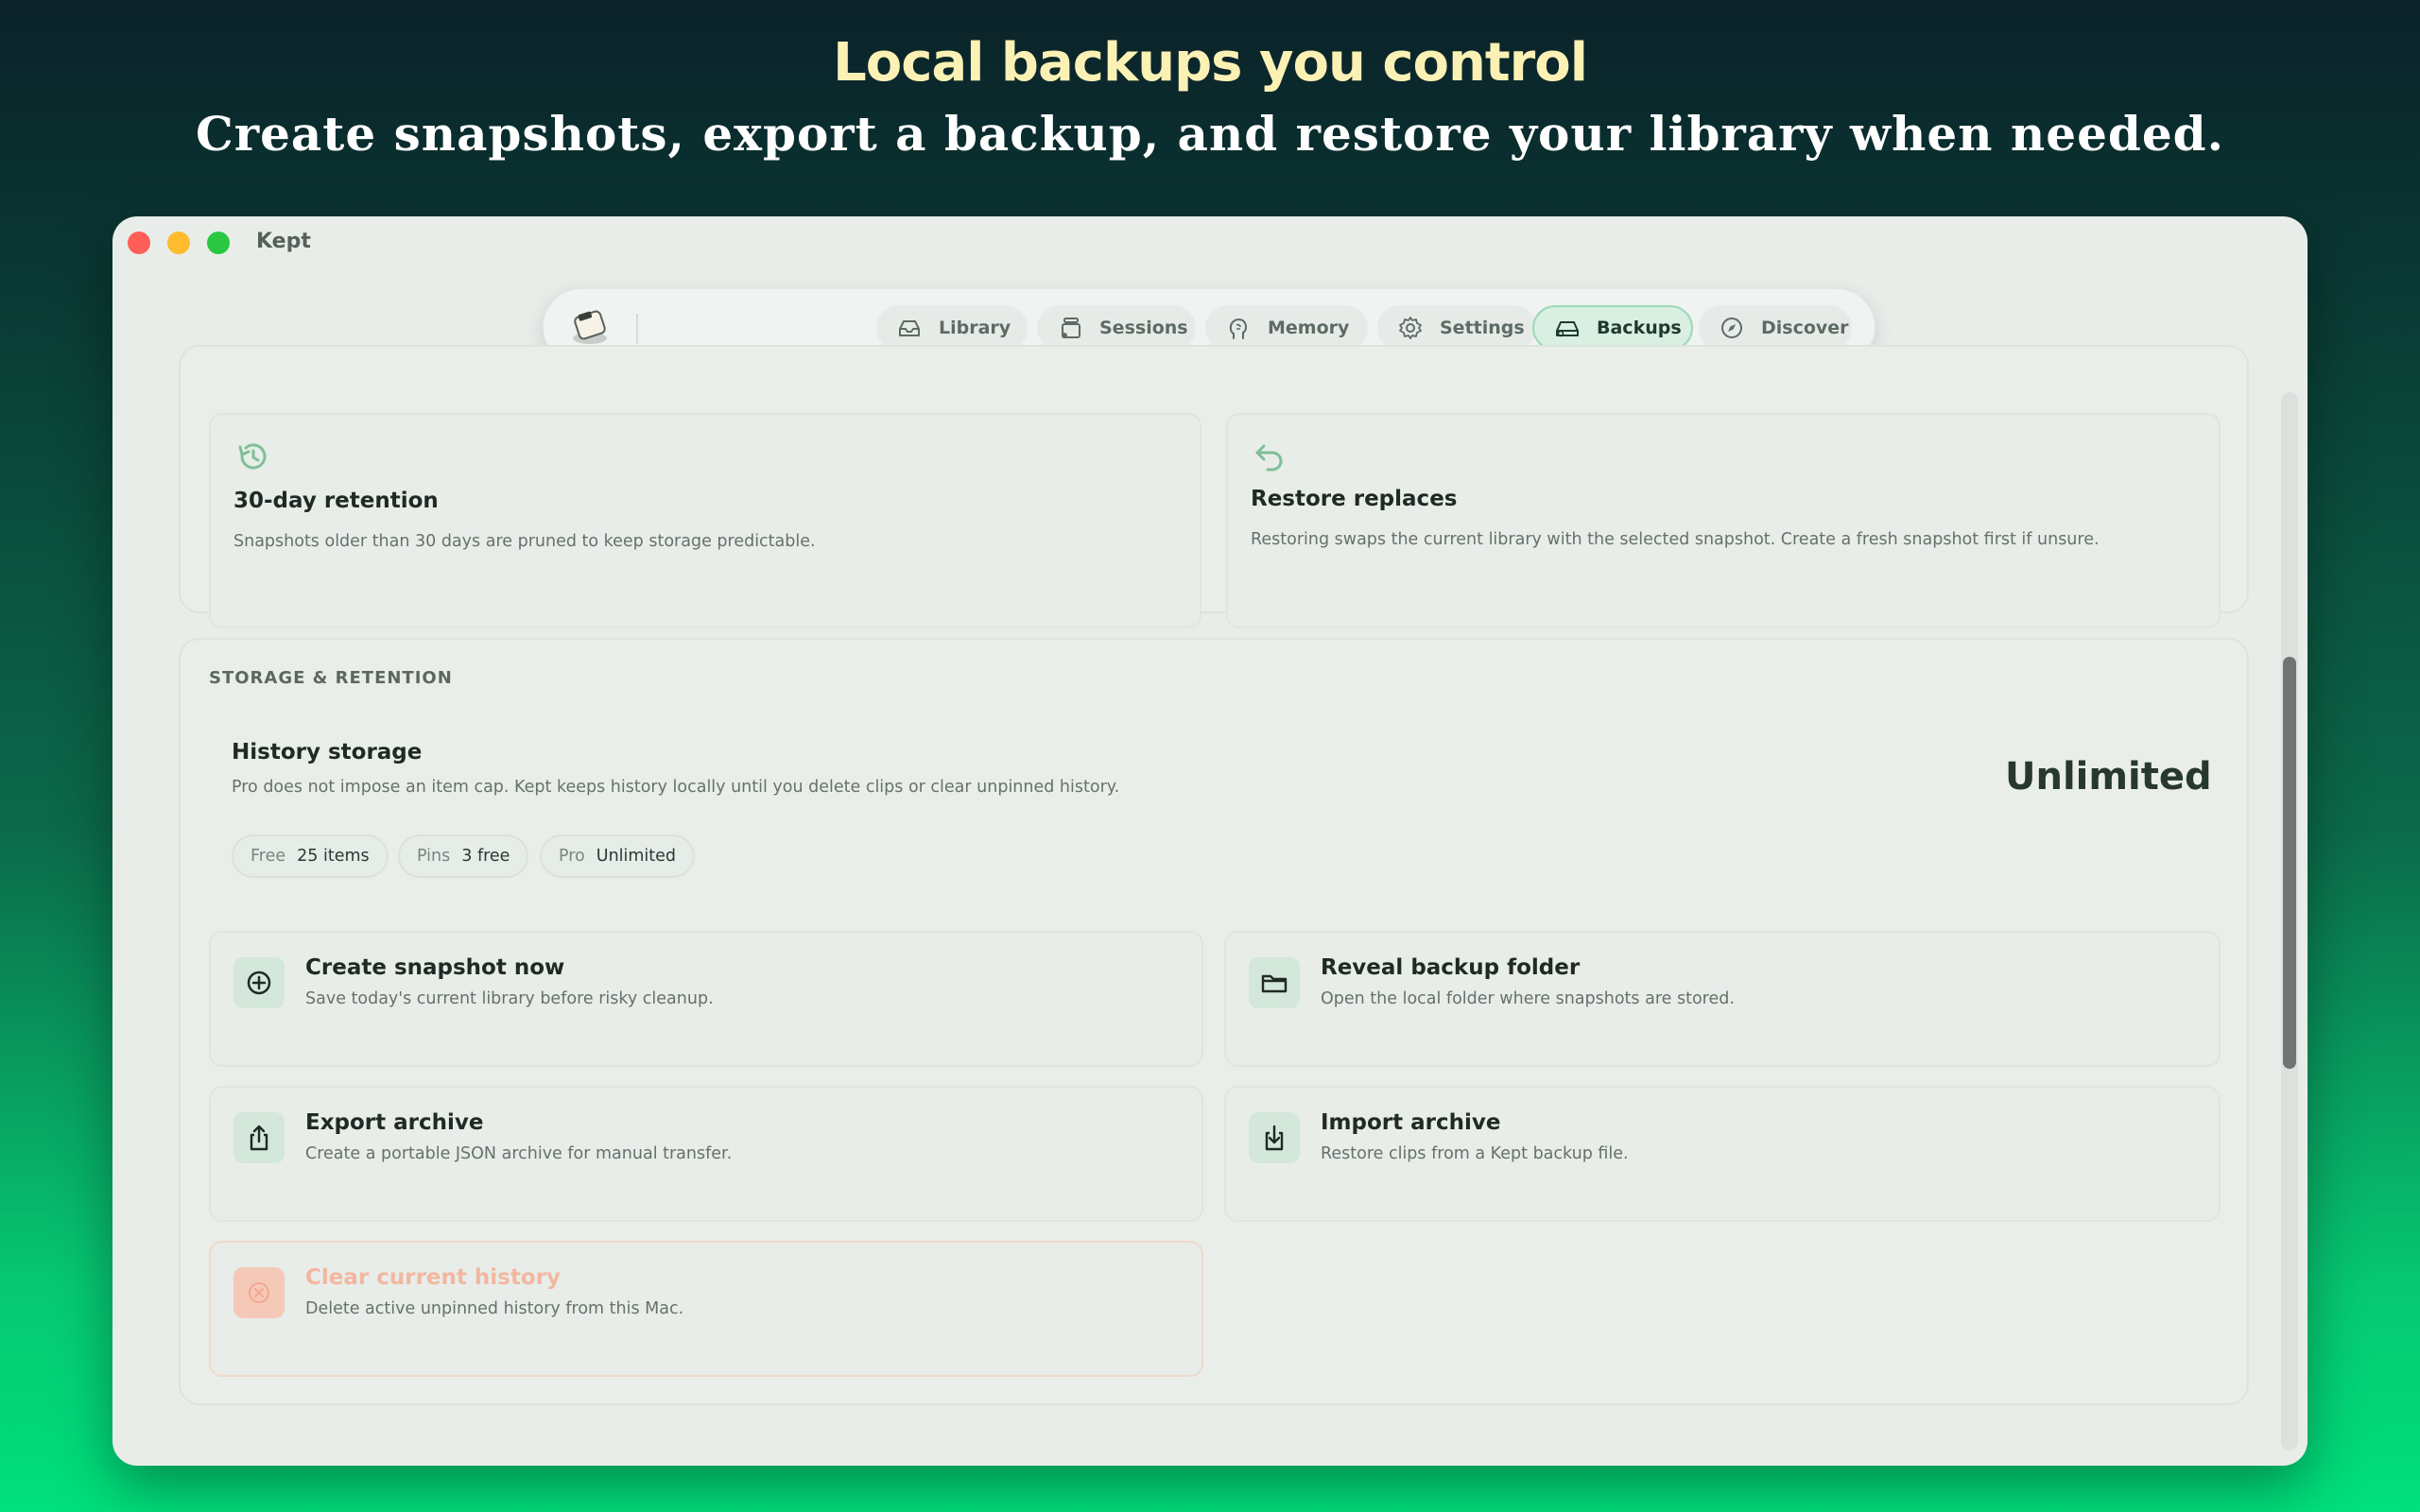 The width and height of the screenshot is (2420, 1512). What do you see at coordinates (334, 856) in the screenshot?
I see `chip-value: 25 items` at bounding box center [334, 856].